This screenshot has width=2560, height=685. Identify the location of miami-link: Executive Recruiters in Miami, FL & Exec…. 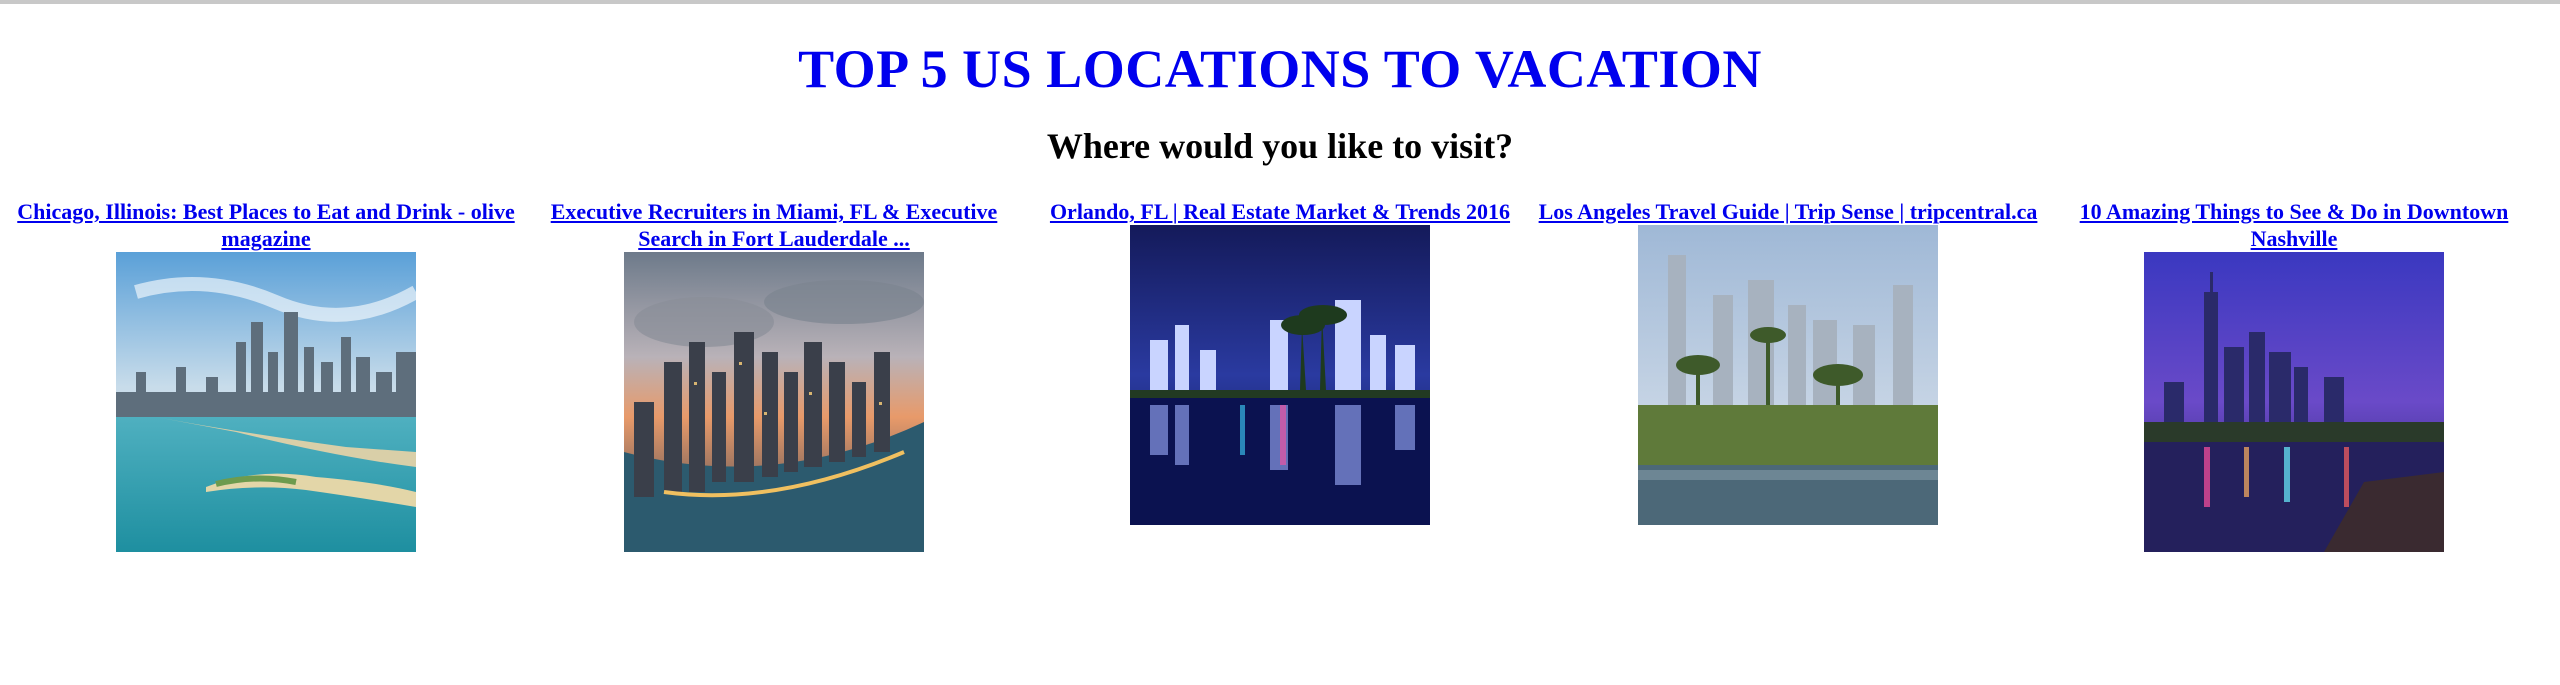
(774, 225).